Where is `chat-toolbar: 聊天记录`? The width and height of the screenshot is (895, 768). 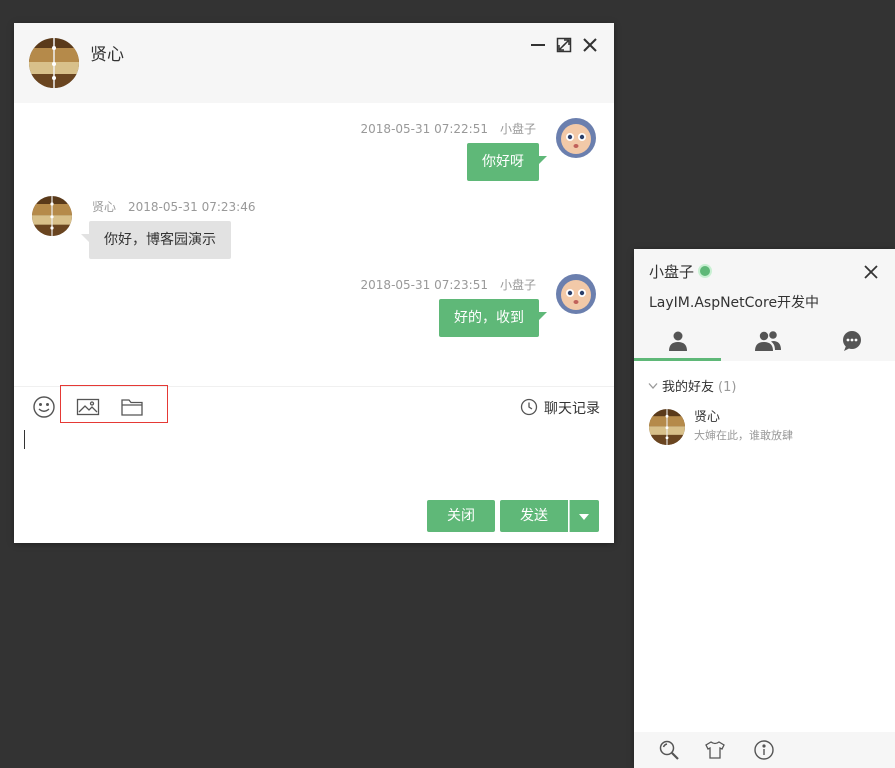 chat-toolbar: 聊天记录 is located at coordinates (314, 405).